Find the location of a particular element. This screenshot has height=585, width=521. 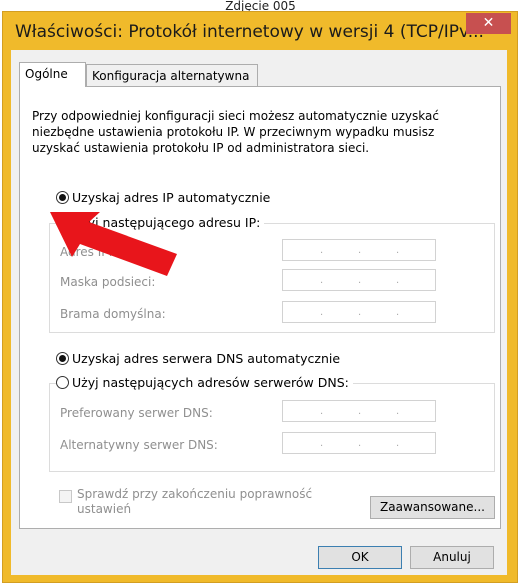

ok-button: OK is located at coordinates (360, 557).